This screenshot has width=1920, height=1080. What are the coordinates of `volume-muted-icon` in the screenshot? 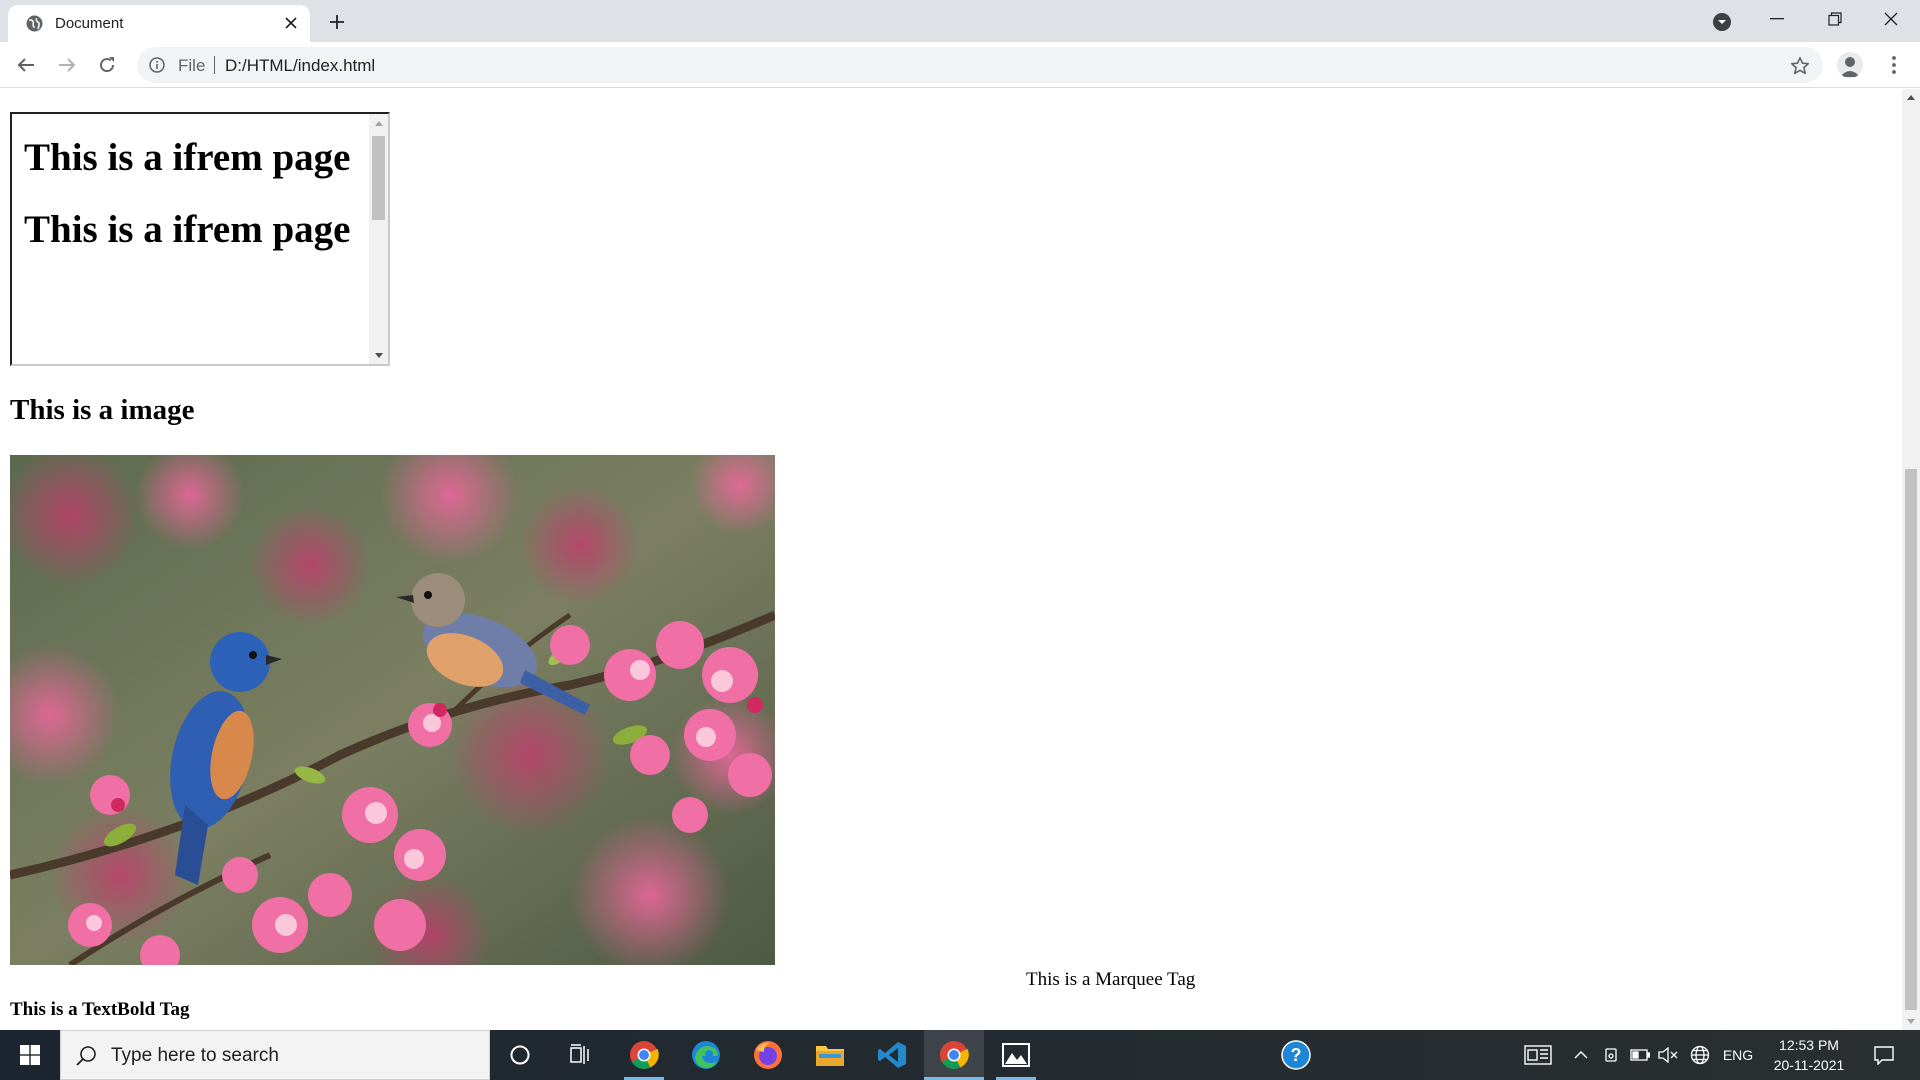 It's located at (1668, 1055).